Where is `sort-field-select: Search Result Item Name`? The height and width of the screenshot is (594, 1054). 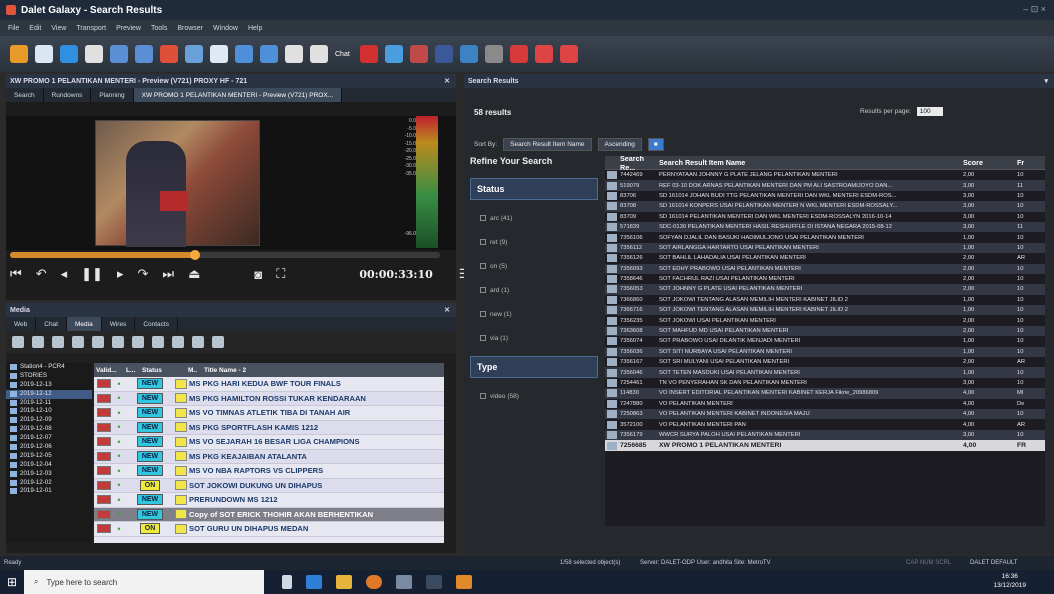 sort-field-select: Search Result Item Name is located at coordinates (547, 144).